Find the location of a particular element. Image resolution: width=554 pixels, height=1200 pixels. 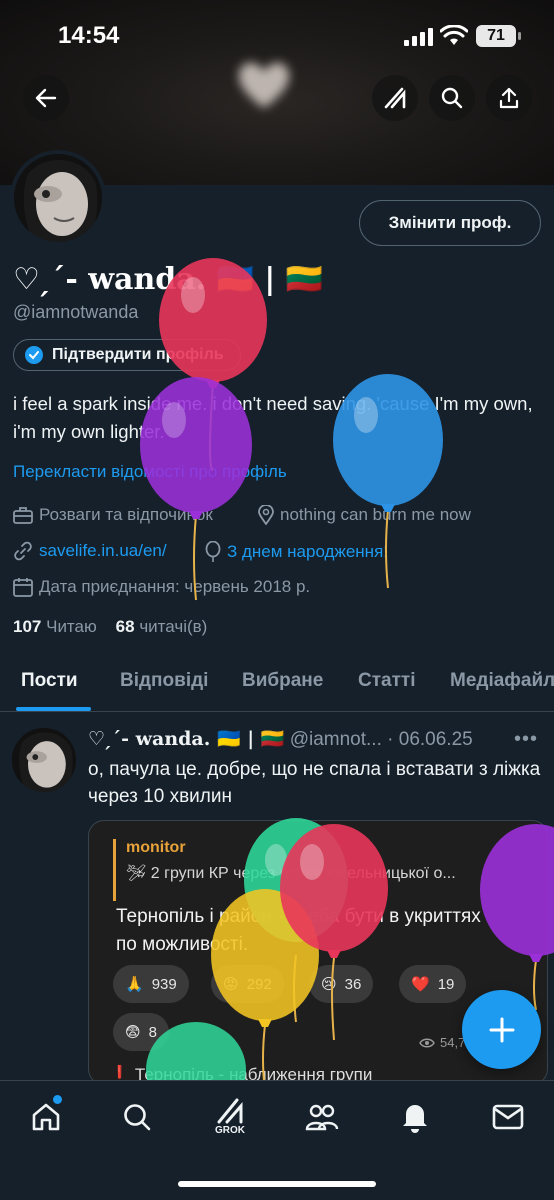

reaction-count: 939 is located at coordinates (164, 984).